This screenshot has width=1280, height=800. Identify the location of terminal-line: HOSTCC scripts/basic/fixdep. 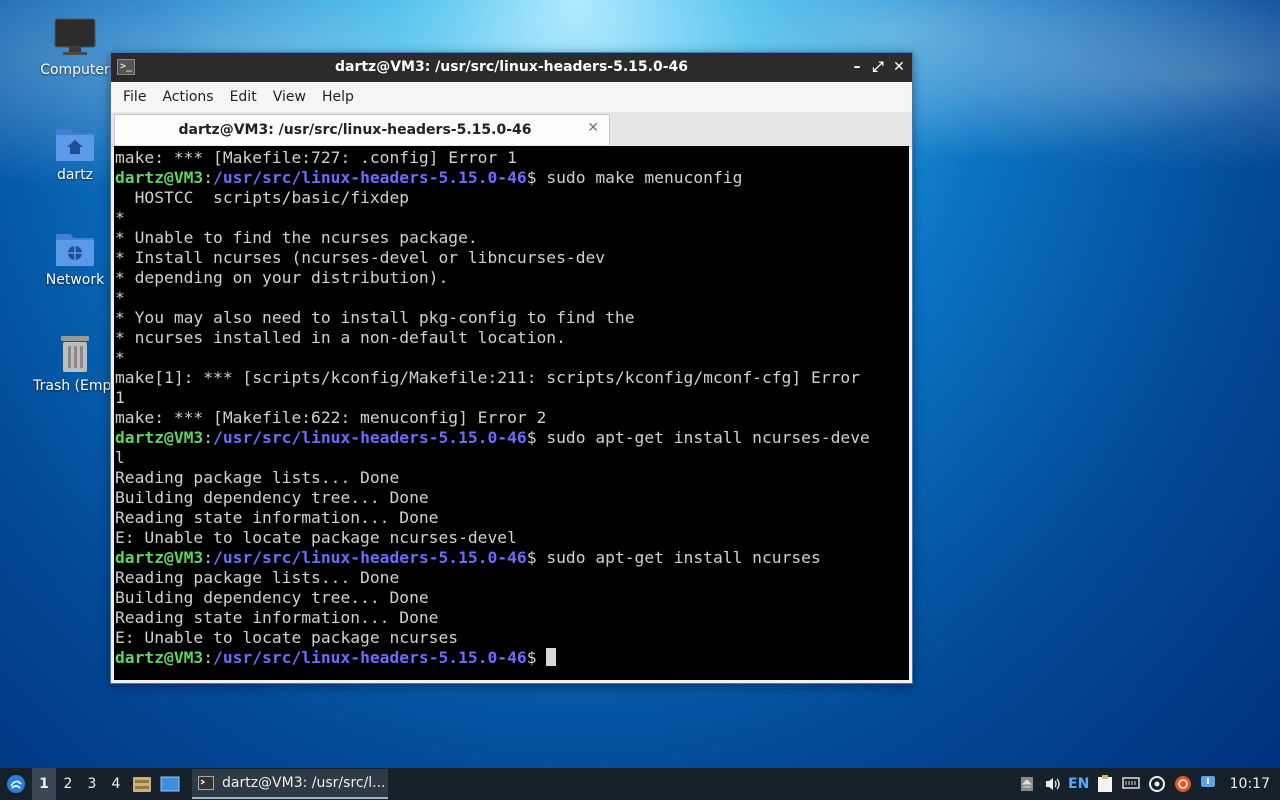
(262, 197).